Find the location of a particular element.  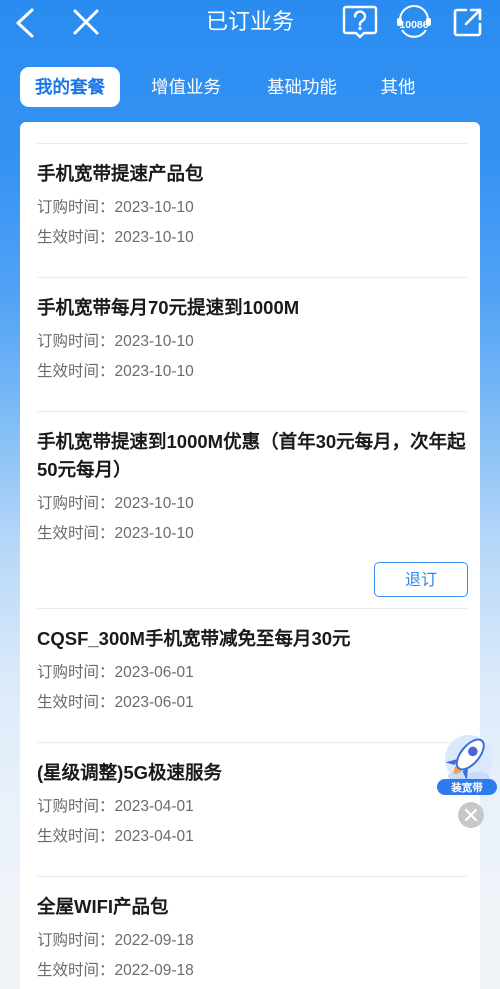

service-actions: 退订 is located at coordinates (252, 579).